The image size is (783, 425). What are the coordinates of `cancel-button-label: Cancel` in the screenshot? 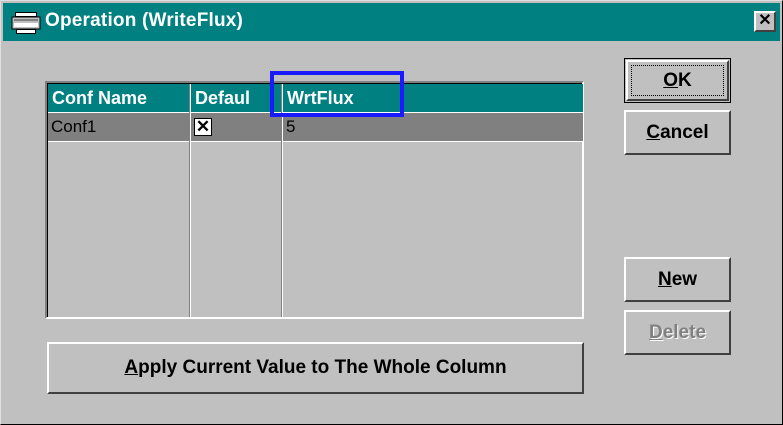 It's located at (677, 132).